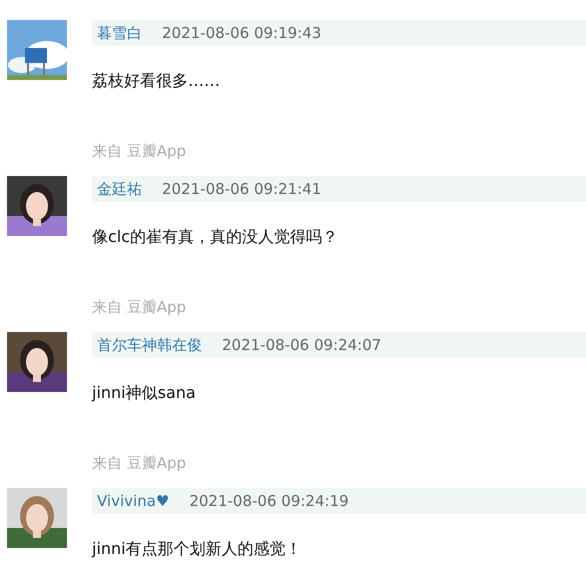  I want to click on comment-text: jinni有点那个划新人的感觉！, so click(197, 549).